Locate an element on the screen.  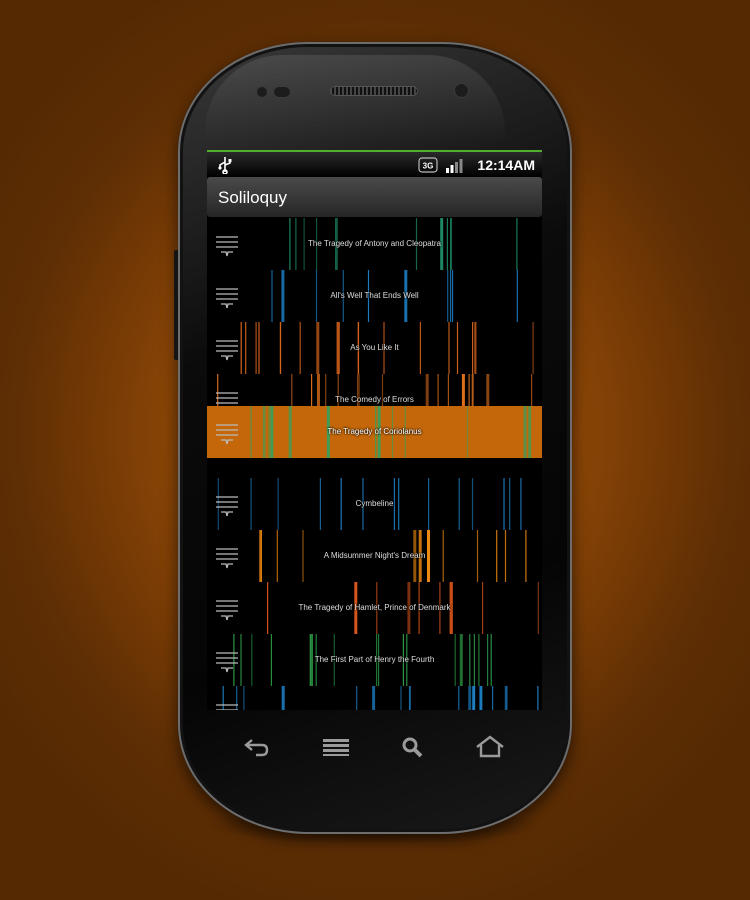
usb-icon is located at coordinates (225, 165).